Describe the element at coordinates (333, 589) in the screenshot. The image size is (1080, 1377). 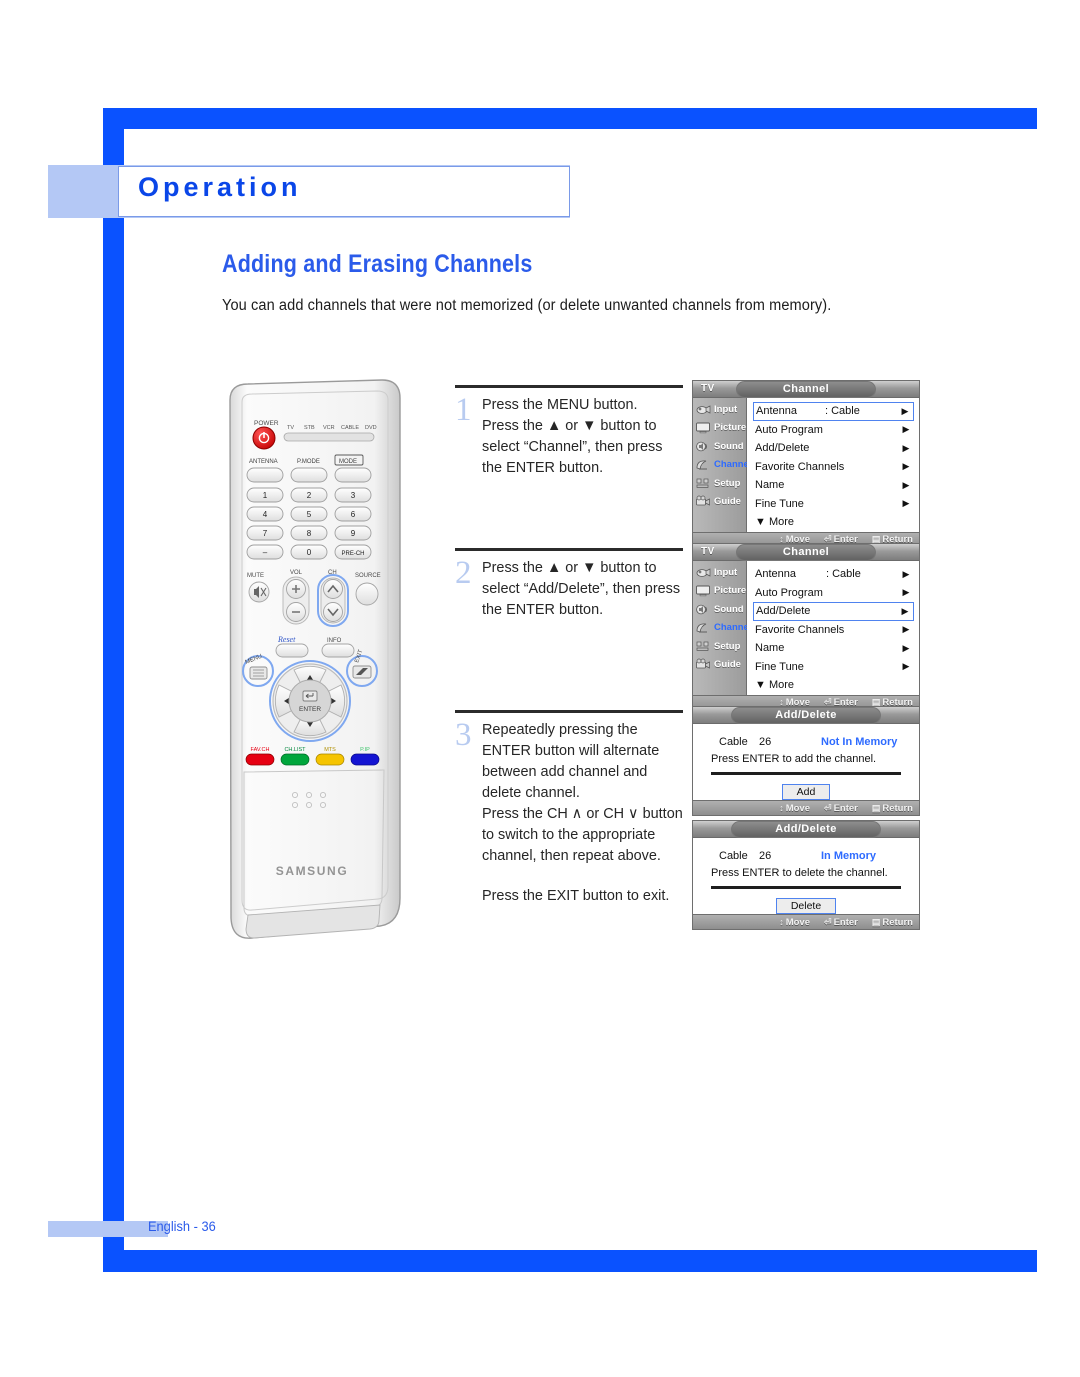
I see `ch-up-button` at that location.